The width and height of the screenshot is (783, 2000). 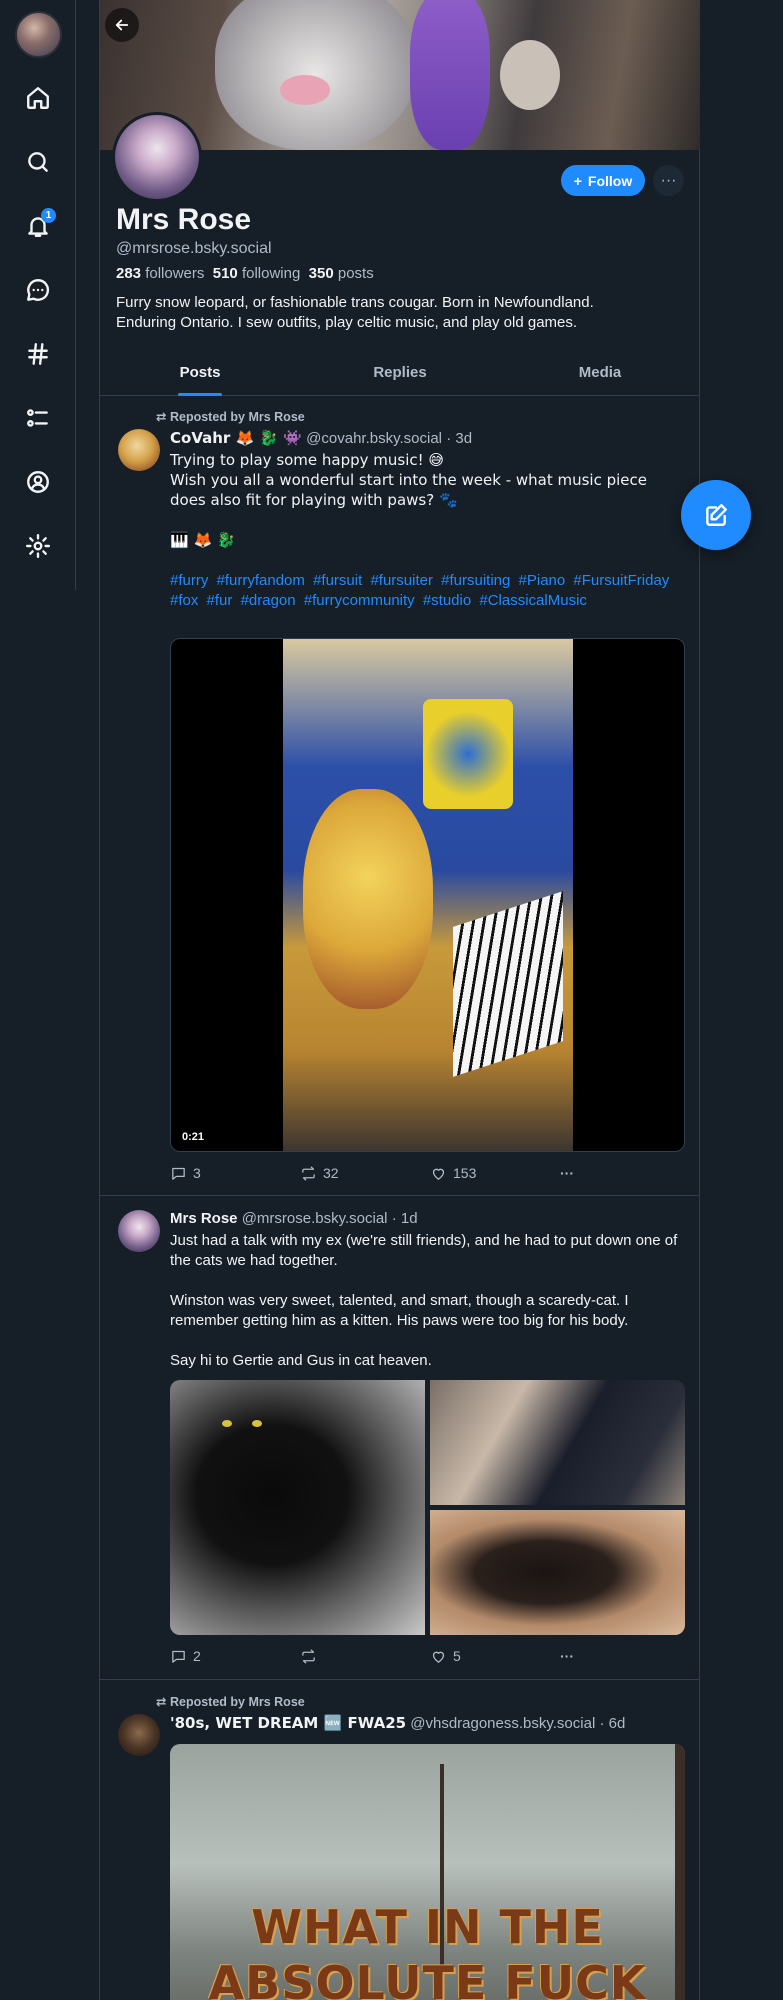 I want to click on left-navigation: 1, so click(x=38, y=295).